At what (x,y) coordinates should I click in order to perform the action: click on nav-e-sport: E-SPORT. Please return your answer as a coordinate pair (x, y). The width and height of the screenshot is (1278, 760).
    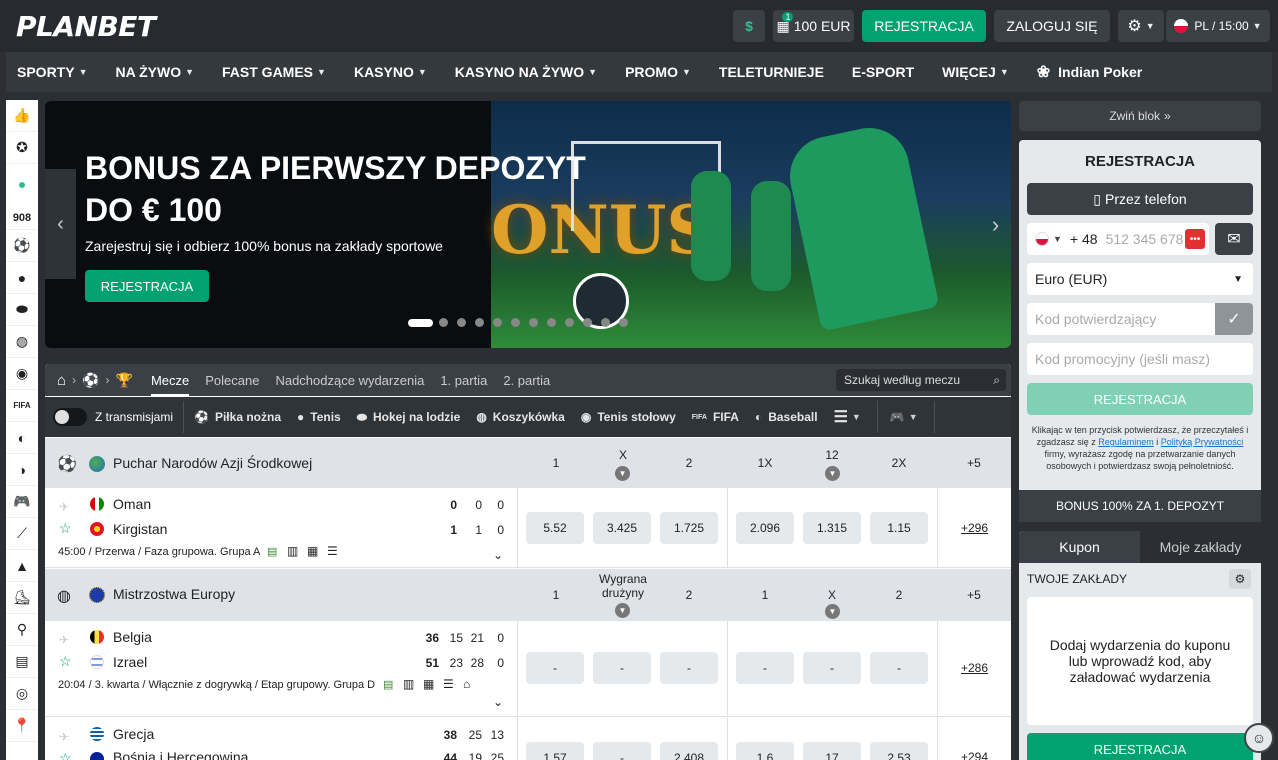
    Looking at the image, I should click on (883, 72).